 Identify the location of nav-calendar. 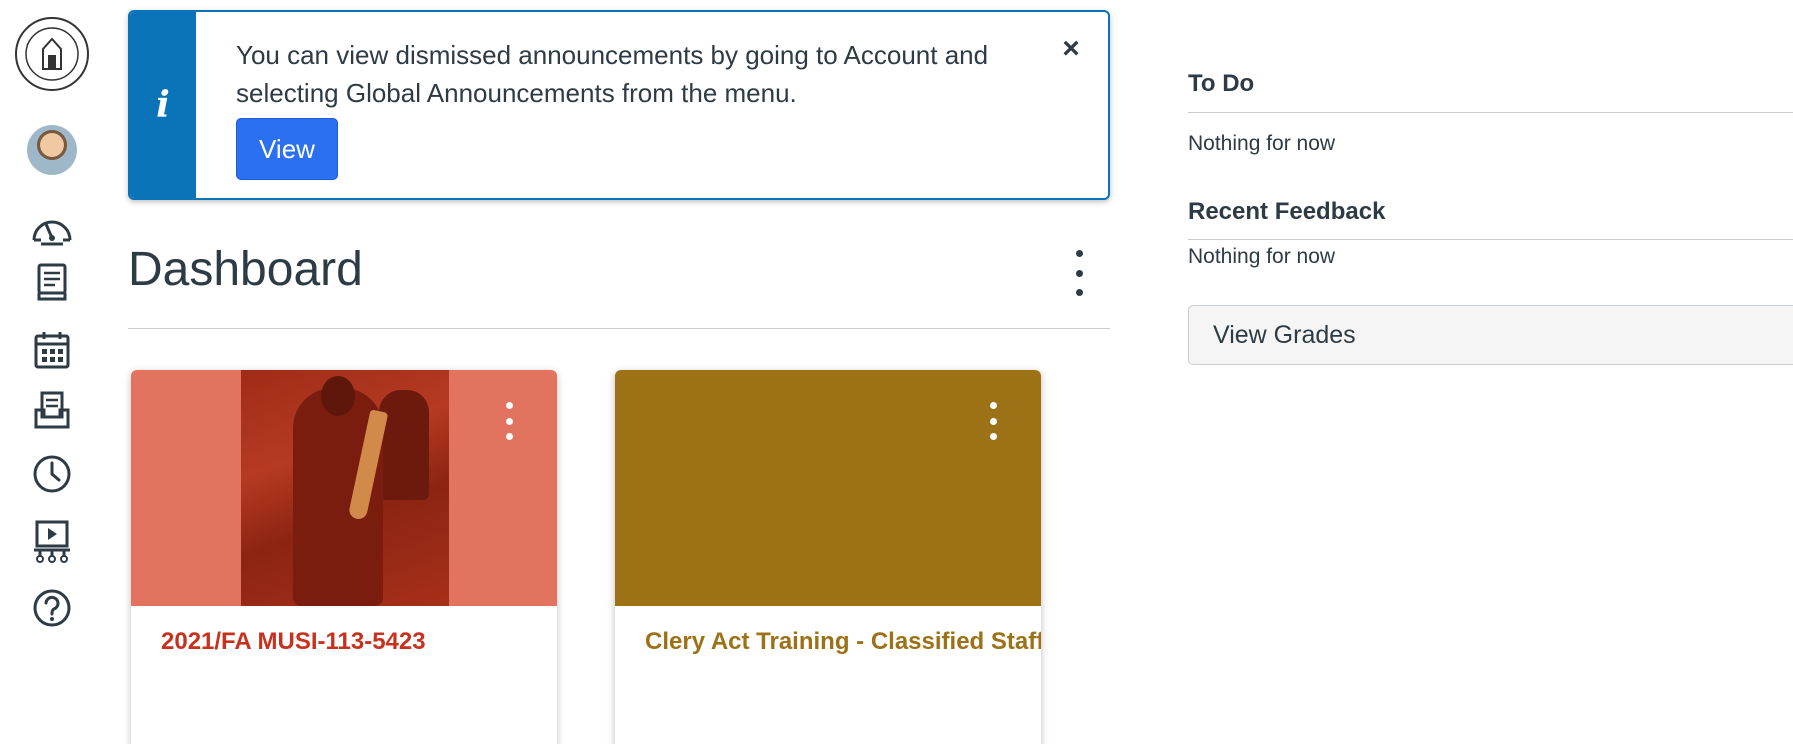
(52, 350).